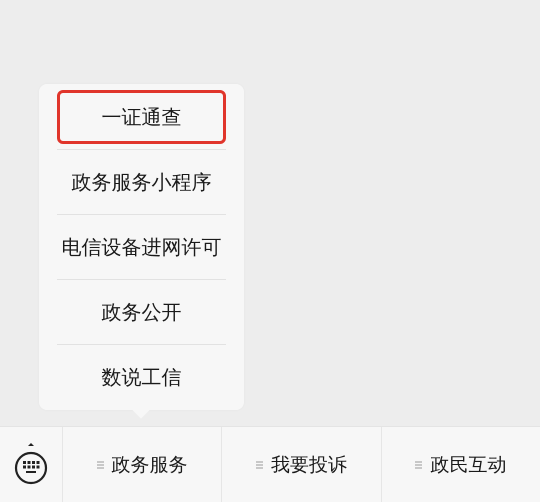 This screenshot has height=502, width=540. I want to click on submenu-item: 一证通查, so click(141, 117).